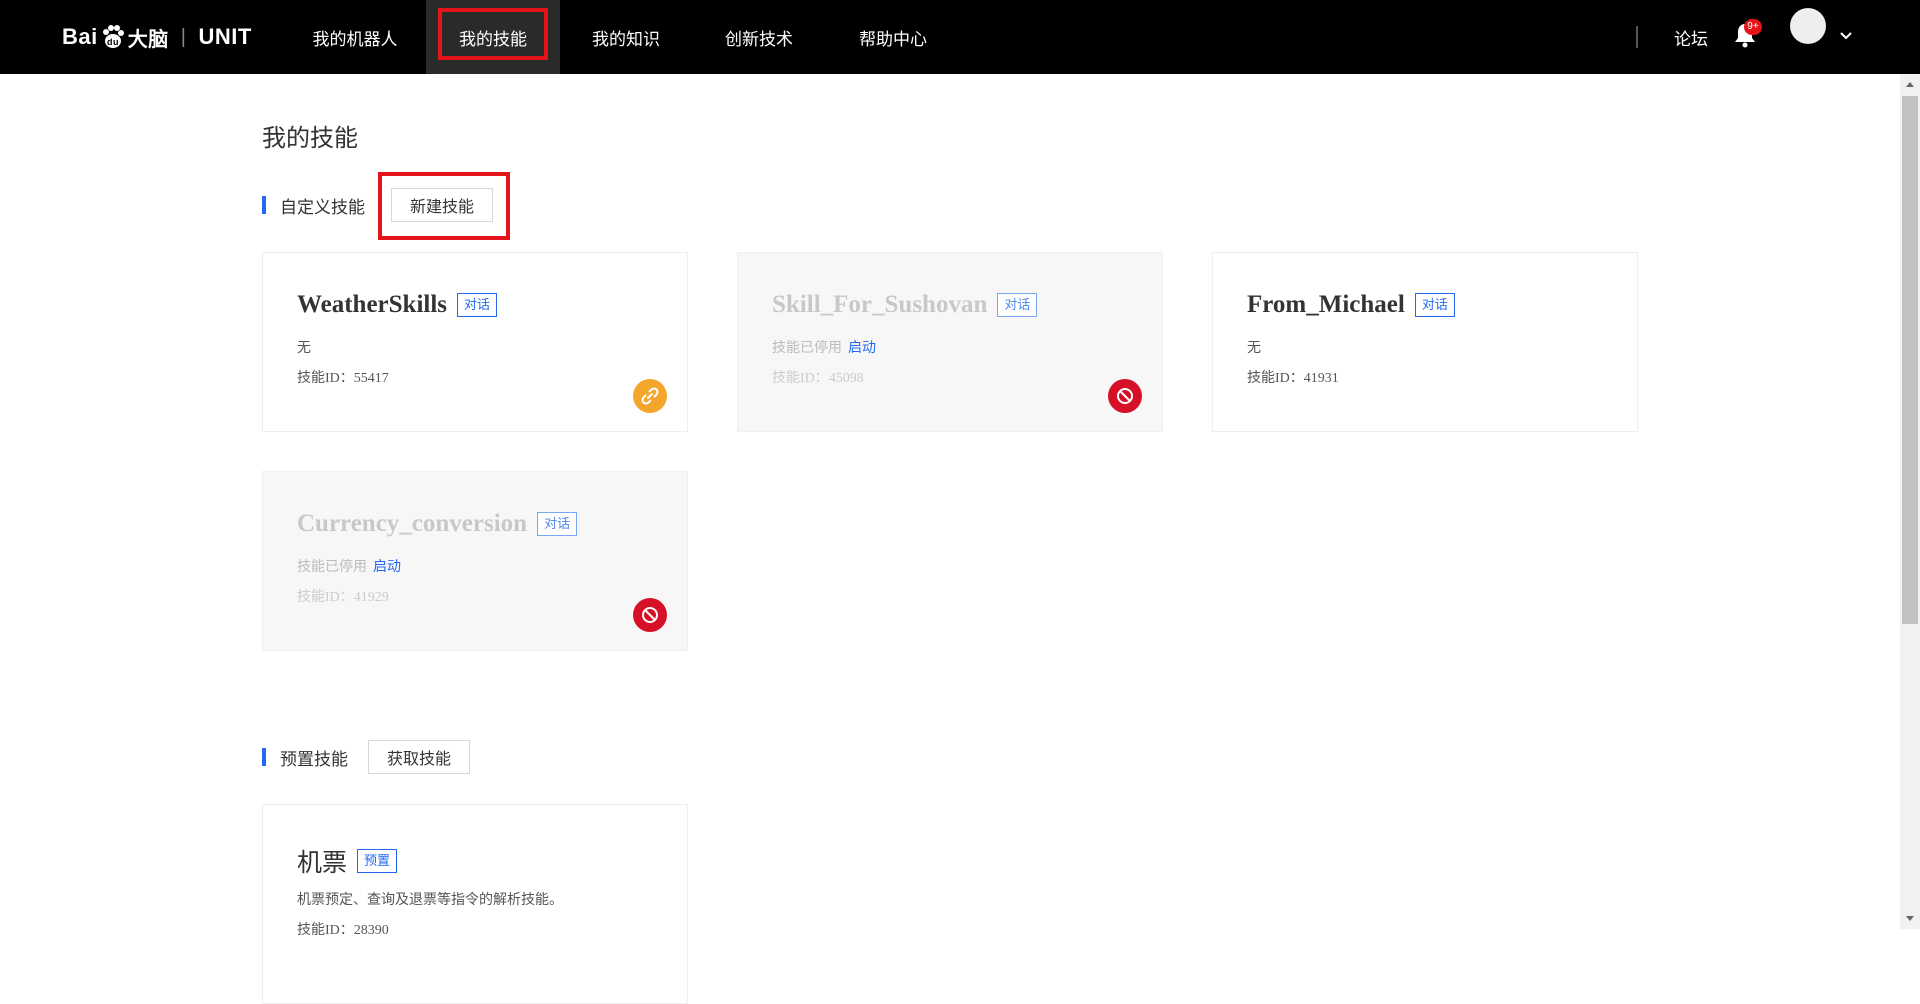  Describe the element at coordinates (1293, 378) in the screenshot. I see `skill-id: 技能ID：41931` at that location.